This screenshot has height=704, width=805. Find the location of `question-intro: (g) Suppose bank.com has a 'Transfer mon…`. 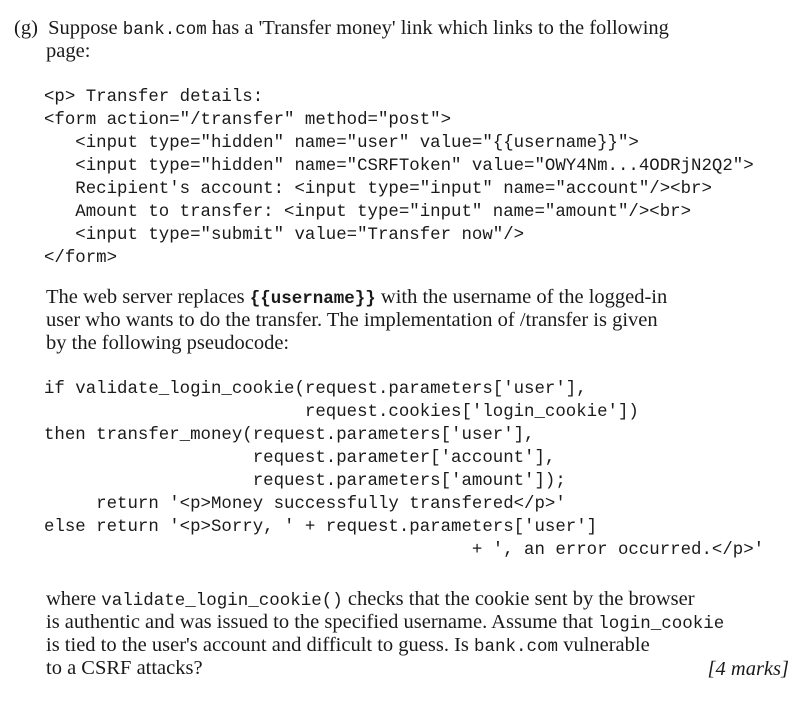

question-intro: (g) Suppose bank.com has a 'Transfer mon… is located at coordinates (409, 40).